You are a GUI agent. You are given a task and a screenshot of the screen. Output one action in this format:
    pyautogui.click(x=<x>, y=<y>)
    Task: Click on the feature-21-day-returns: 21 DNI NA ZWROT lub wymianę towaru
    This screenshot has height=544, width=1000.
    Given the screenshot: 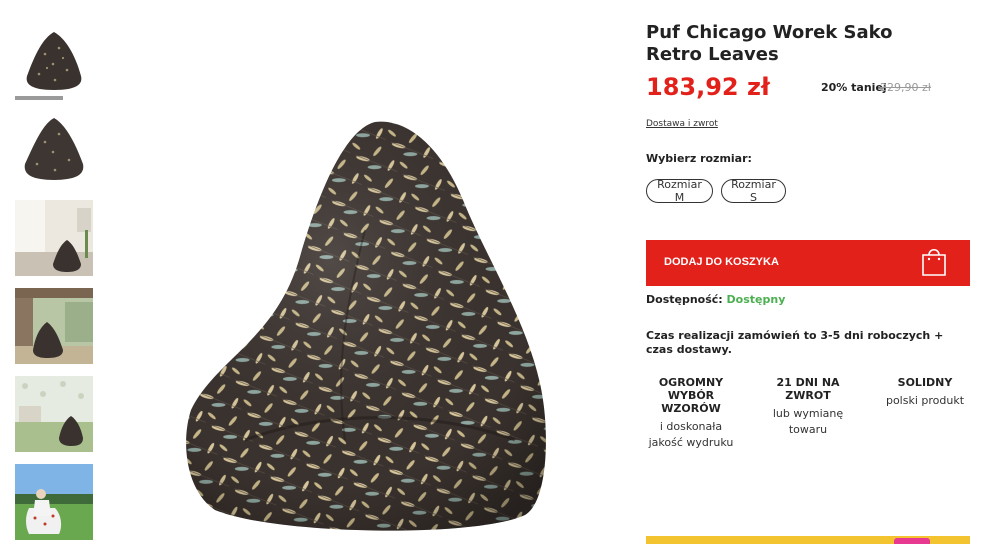 What is the action you would take?
    pyautogui.click(x=808, y=407)
    